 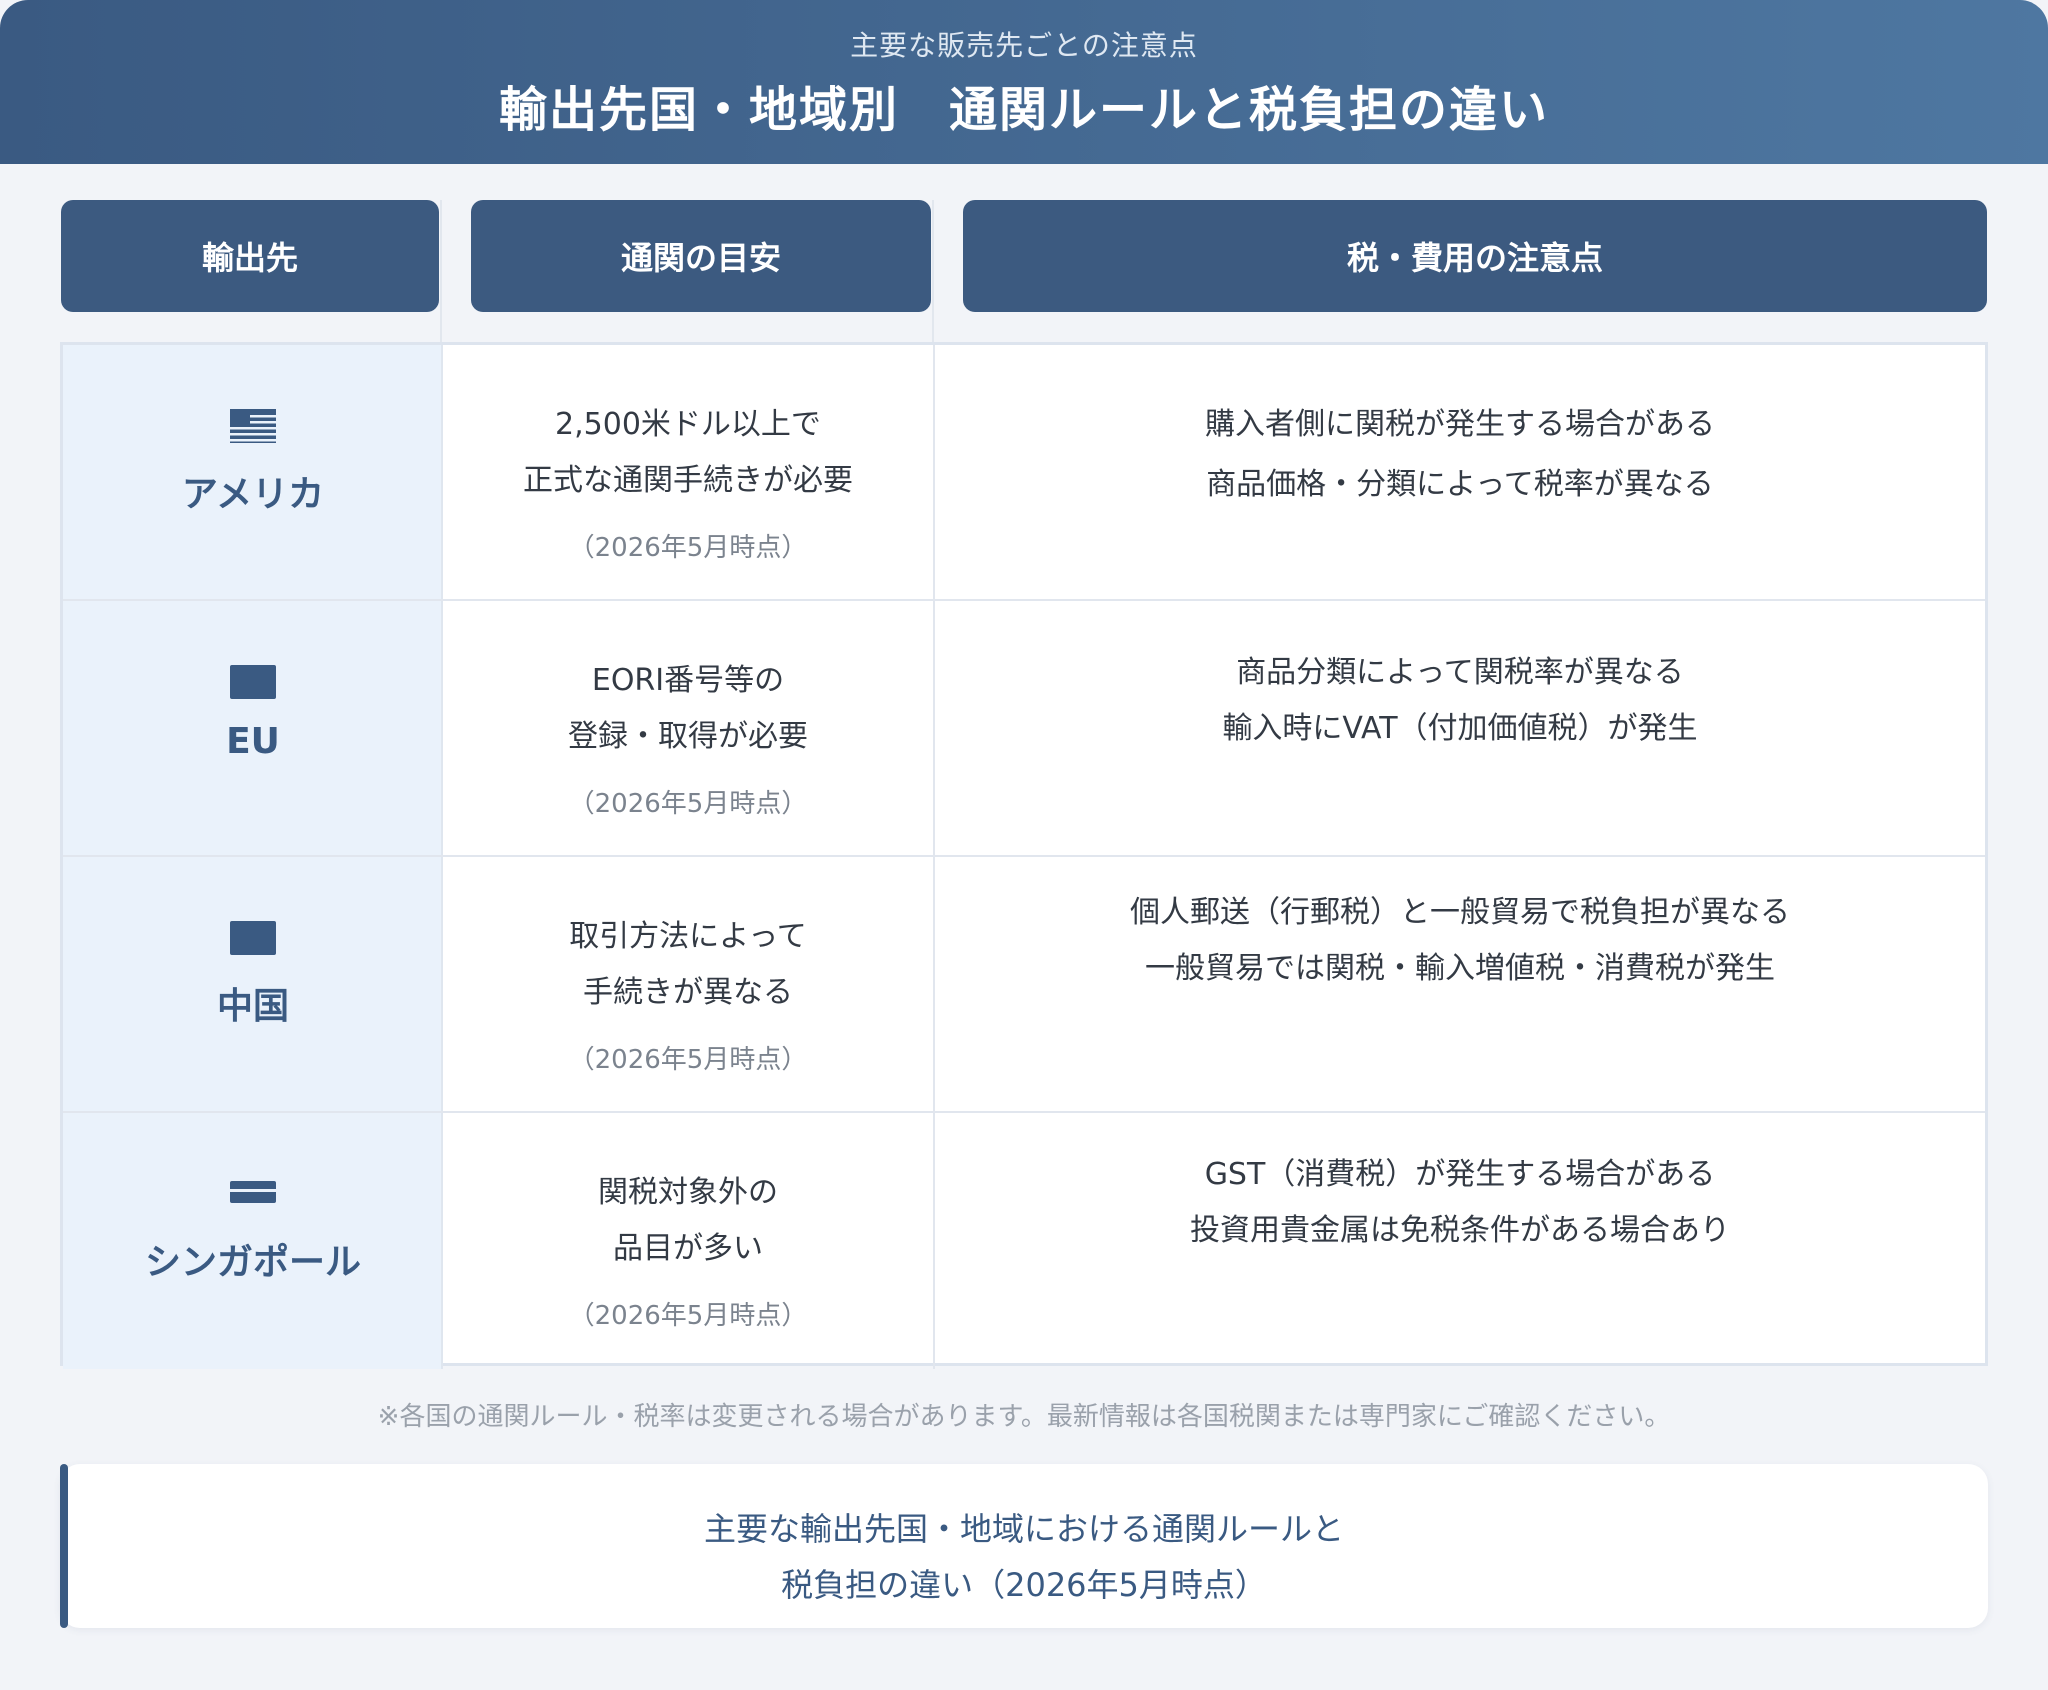 I want to click on customs-cell: EORI番号等の 登録・取得が必要 （2026年5月時点）, so click(x=689, y=728).